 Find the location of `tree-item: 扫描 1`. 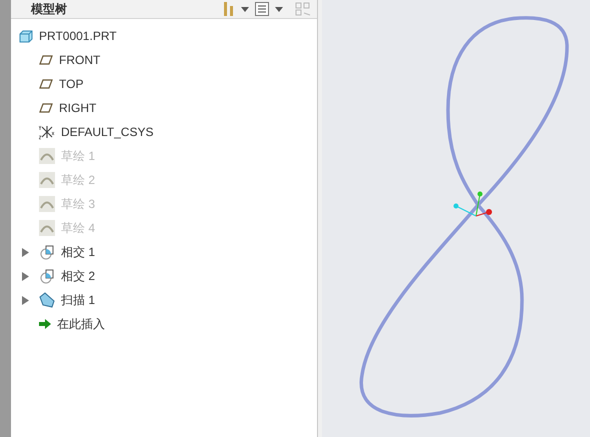

tree-item: 扫描 1 is located at coordinates (78, 300).